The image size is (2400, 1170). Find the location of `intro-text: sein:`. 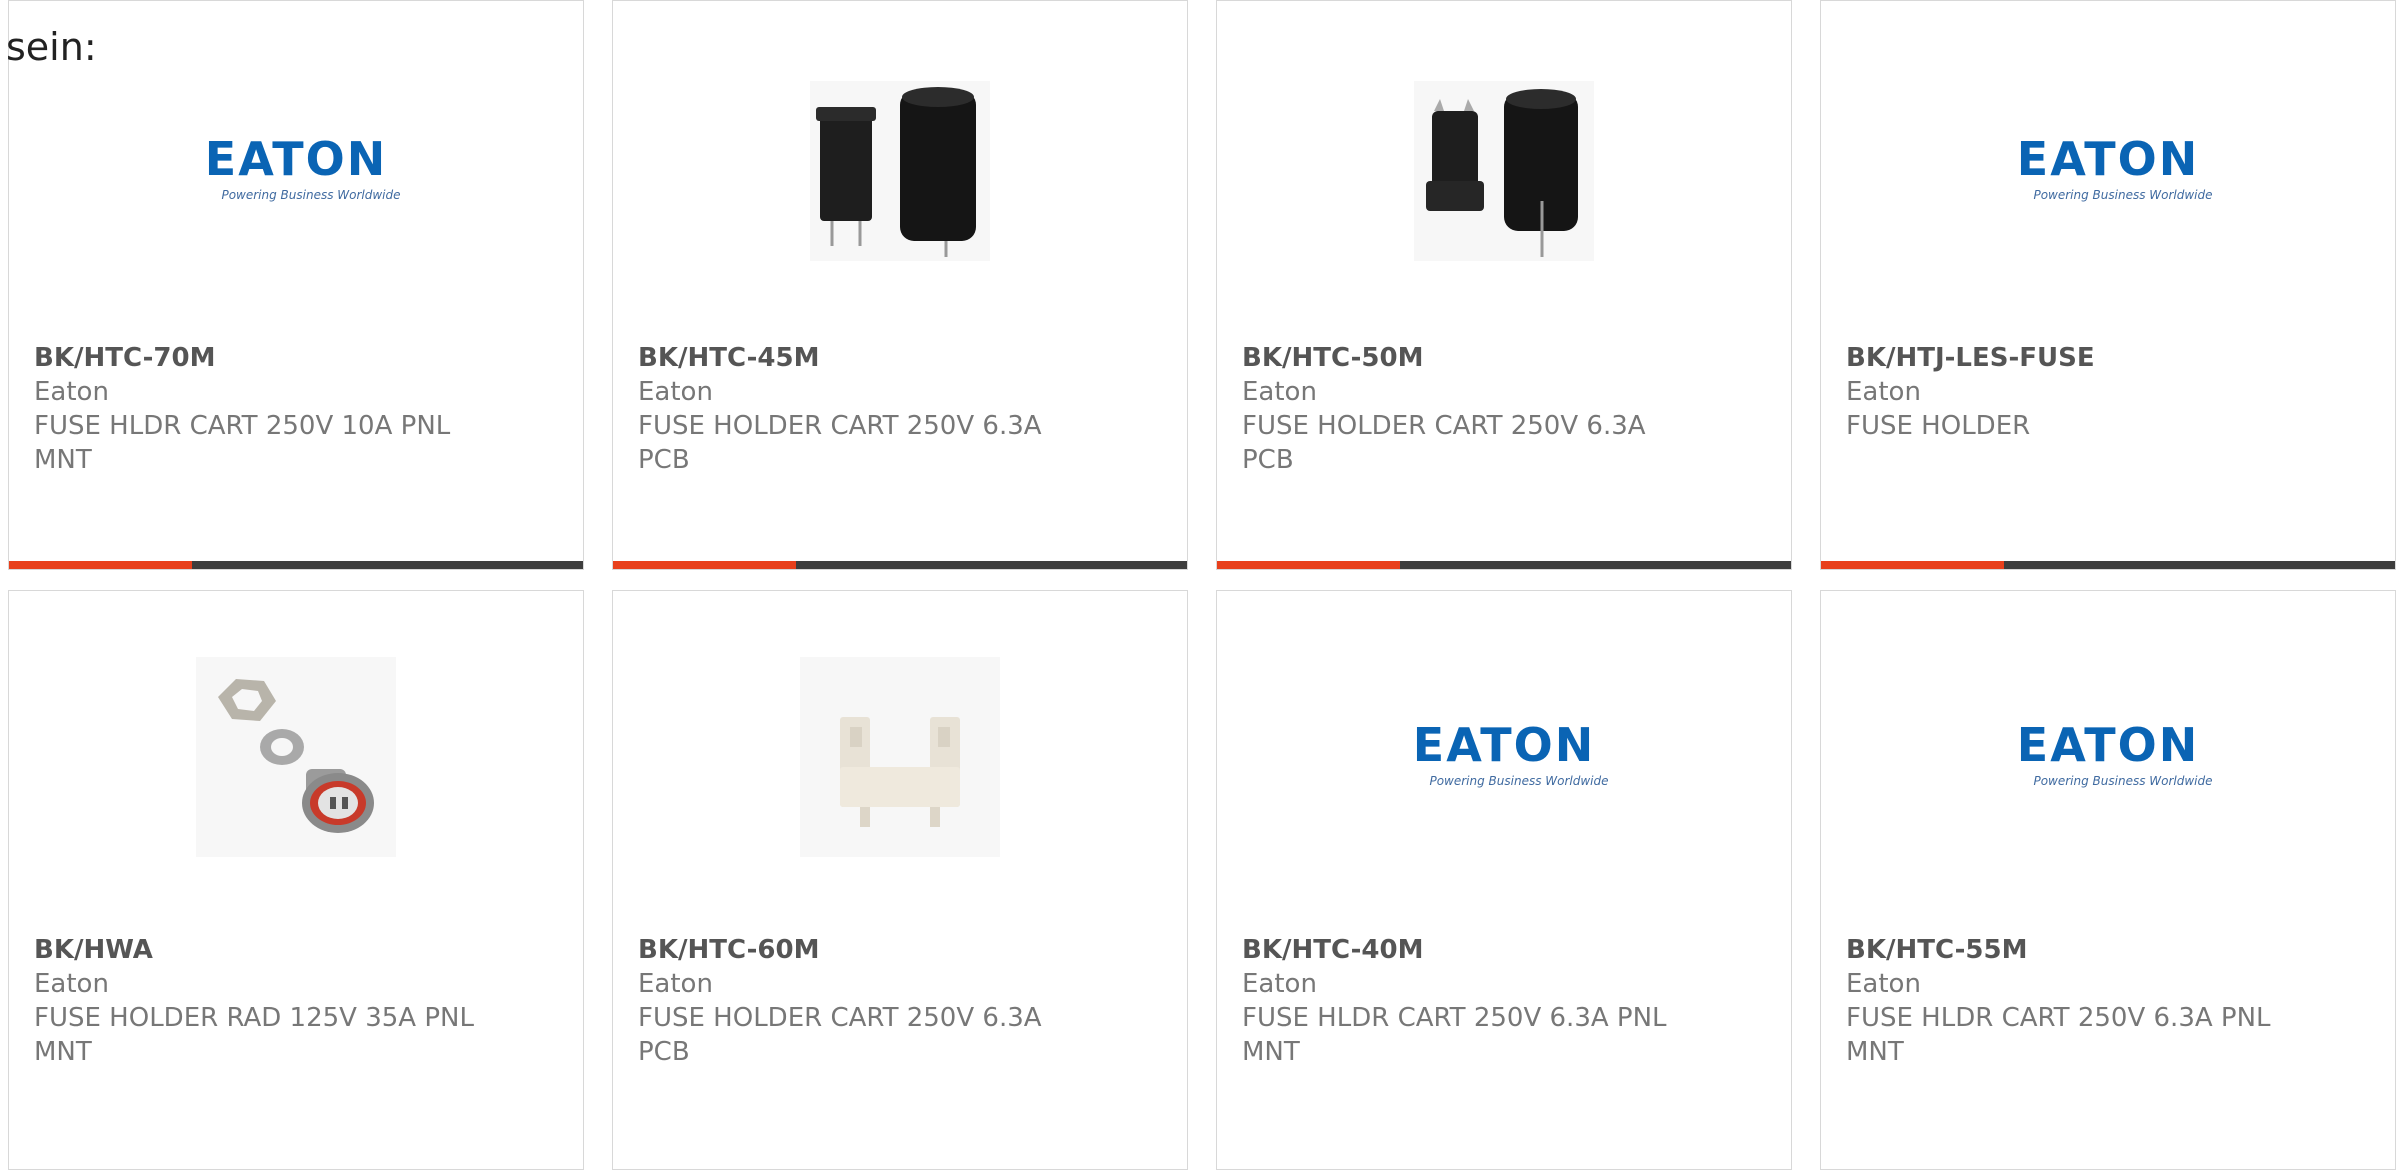

intro-text: sein: is located at coordinates (51, 47).